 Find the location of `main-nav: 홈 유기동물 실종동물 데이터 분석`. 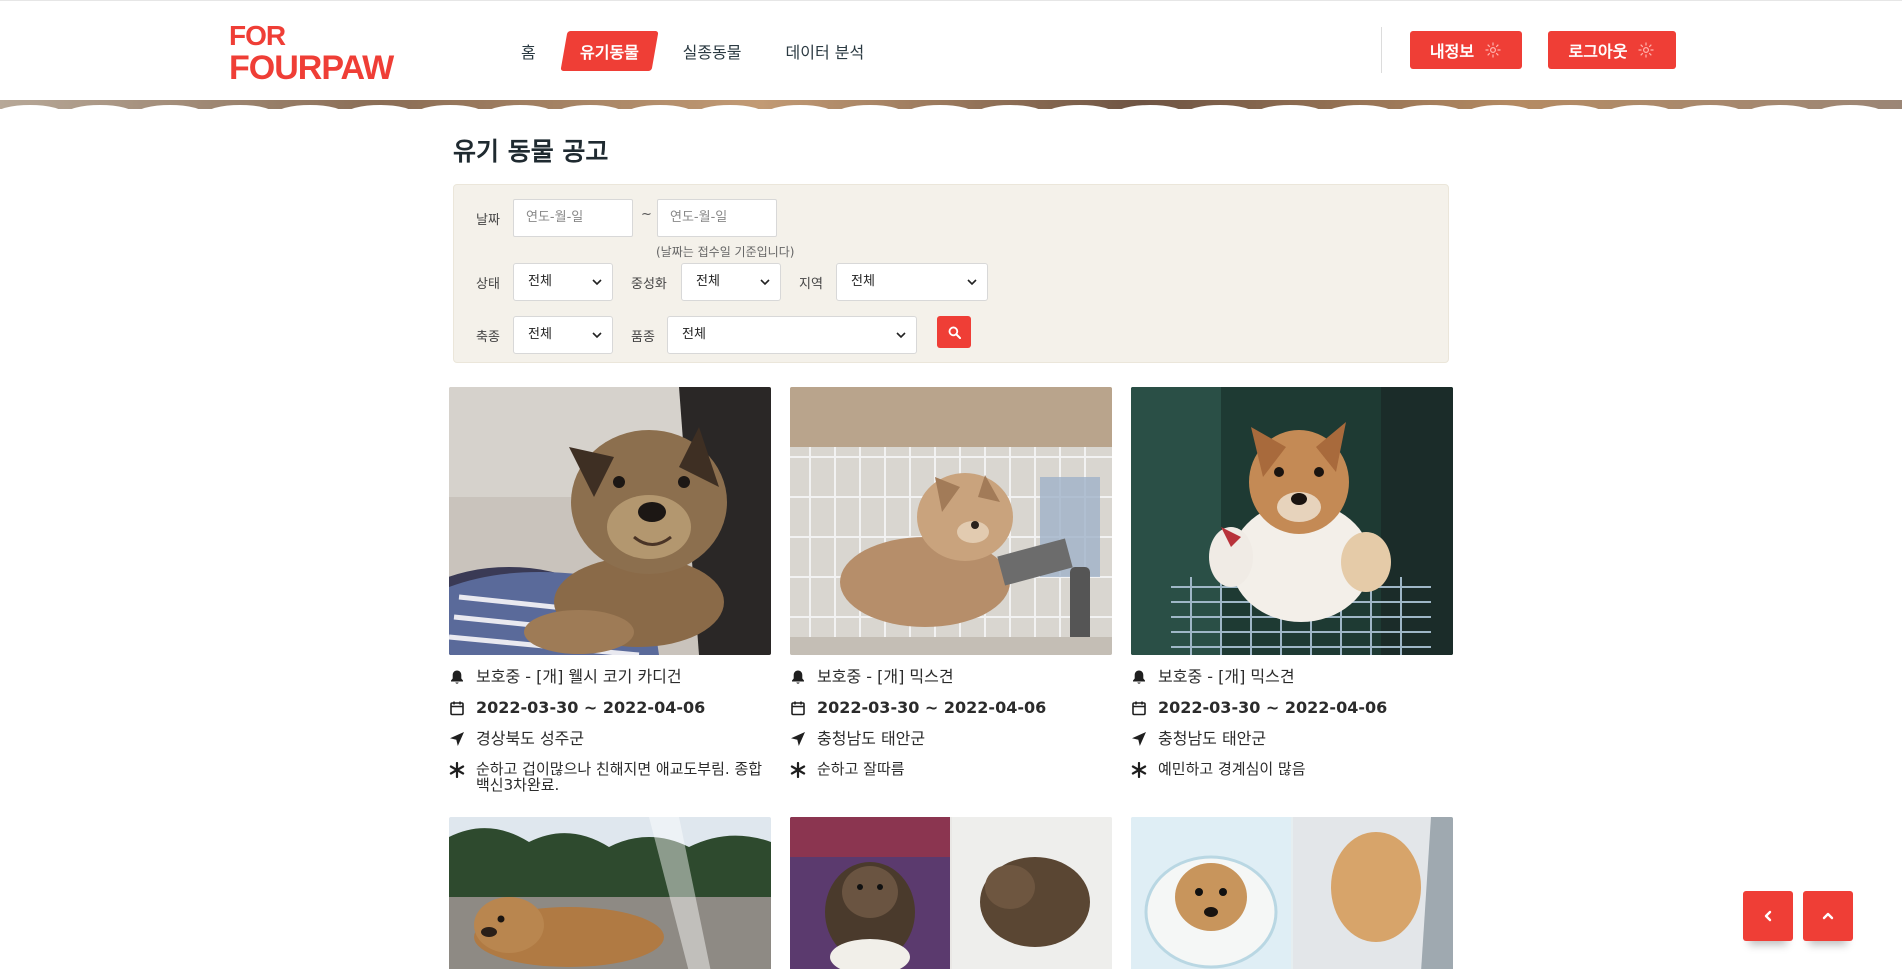

main-nav: 홈 유기동물 실종동물 데이터 분석 is located at coordinates (698, 51).